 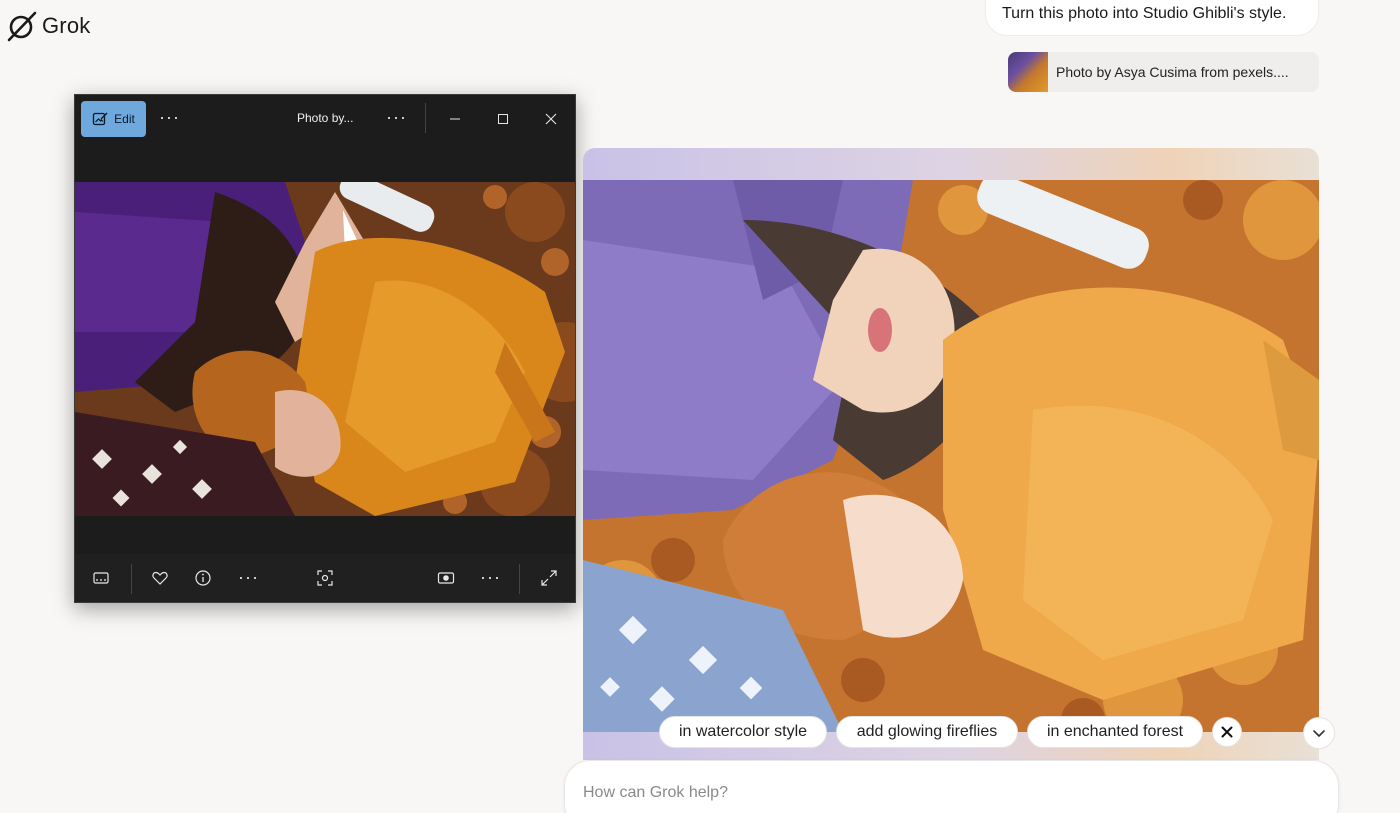 I want to click on suggestion-label: in enchanted forest, so click(x=1115, y=731).